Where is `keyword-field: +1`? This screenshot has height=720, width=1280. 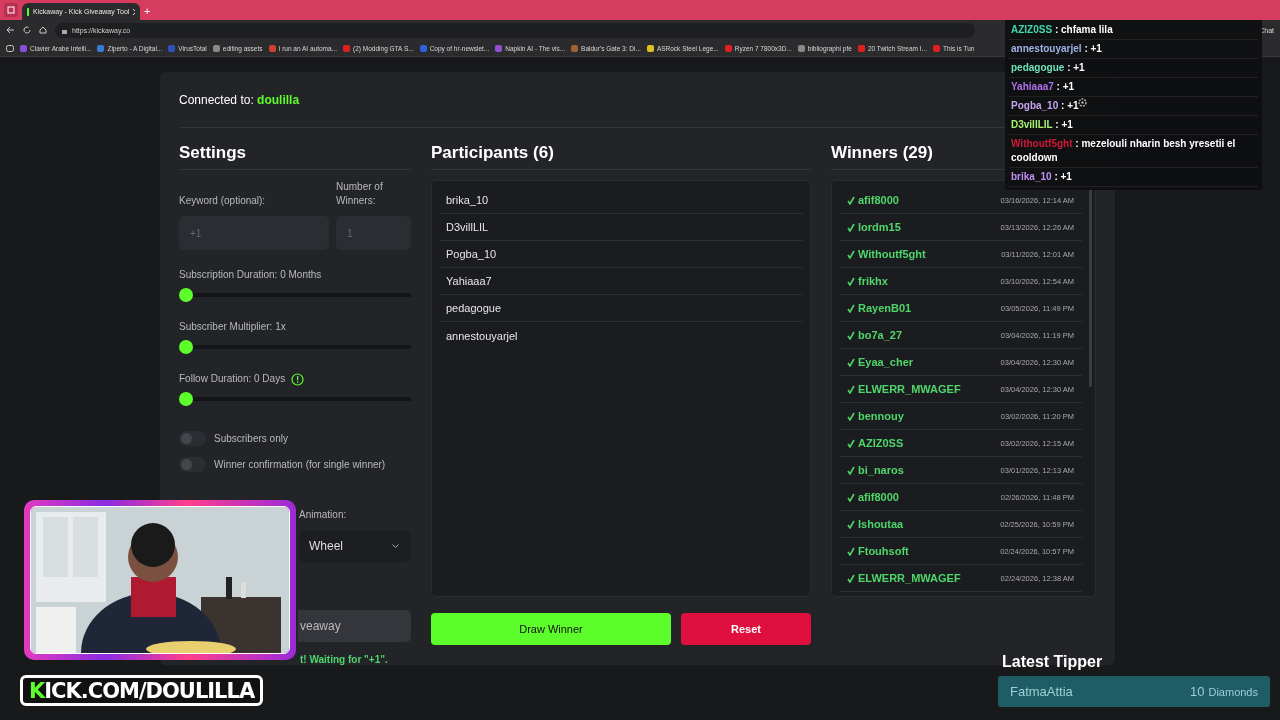
keyword-field: +1 is located at coordinates (254, 233).